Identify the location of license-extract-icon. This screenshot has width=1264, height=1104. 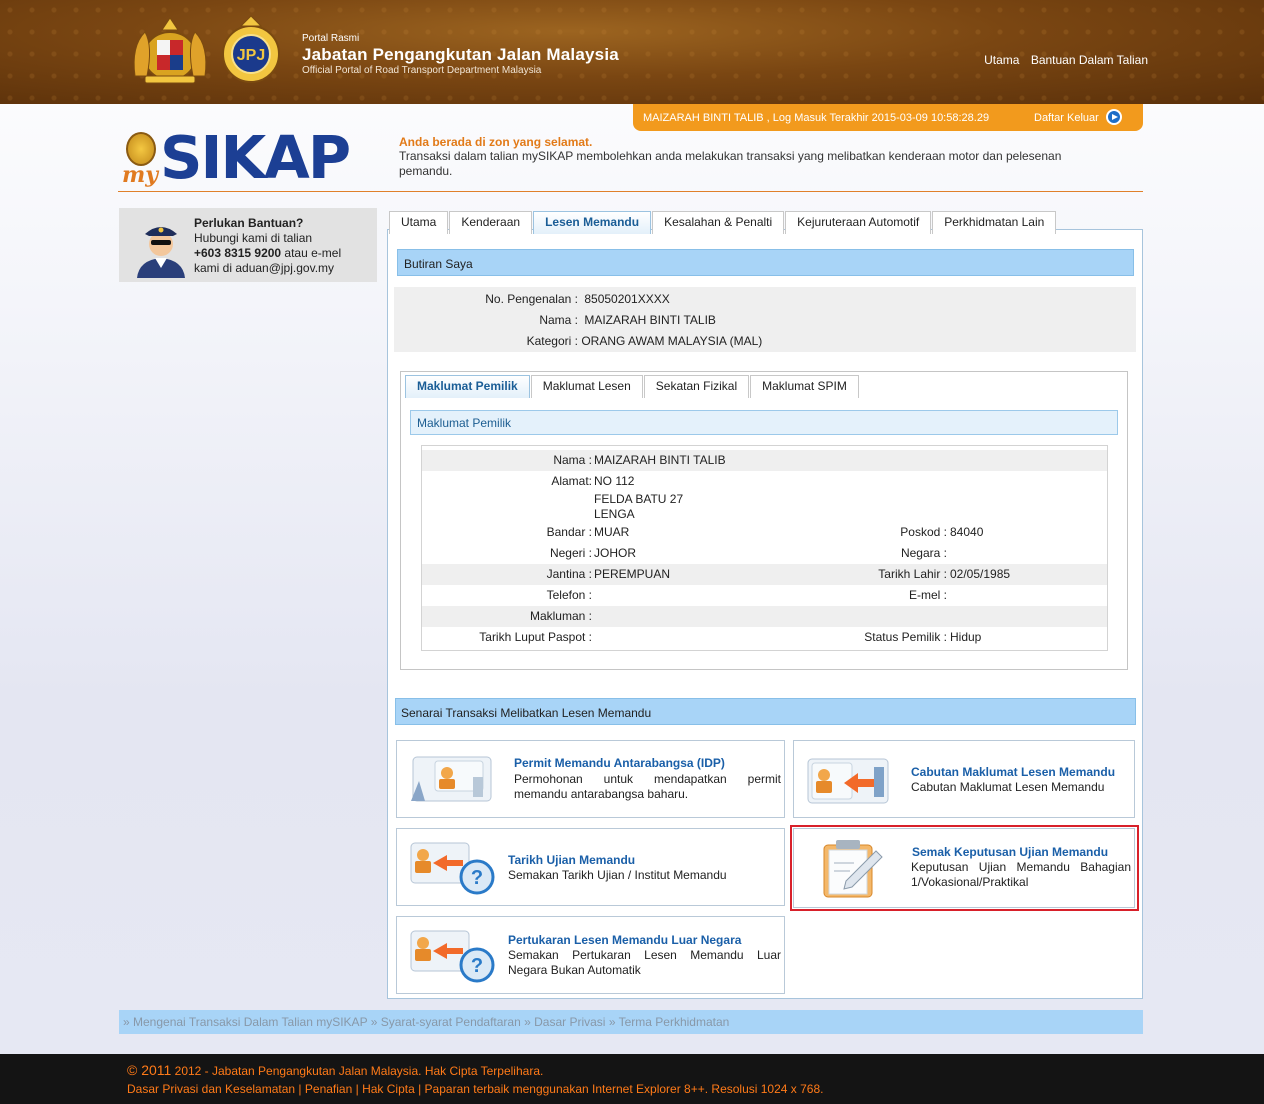
(848, 781).